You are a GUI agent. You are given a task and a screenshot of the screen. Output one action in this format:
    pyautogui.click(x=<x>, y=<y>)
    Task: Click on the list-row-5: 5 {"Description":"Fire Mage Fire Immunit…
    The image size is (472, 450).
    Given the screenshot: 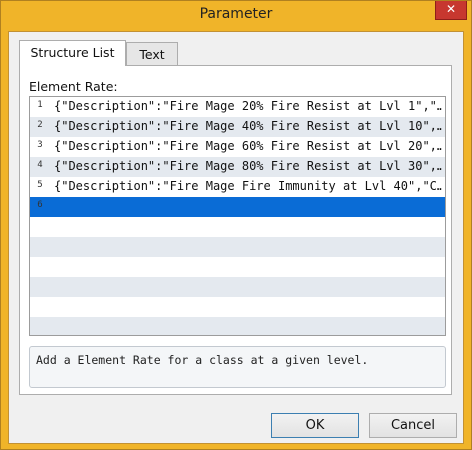 What is the action you would take?
    pyautogui.click(x=237, y=187)
    